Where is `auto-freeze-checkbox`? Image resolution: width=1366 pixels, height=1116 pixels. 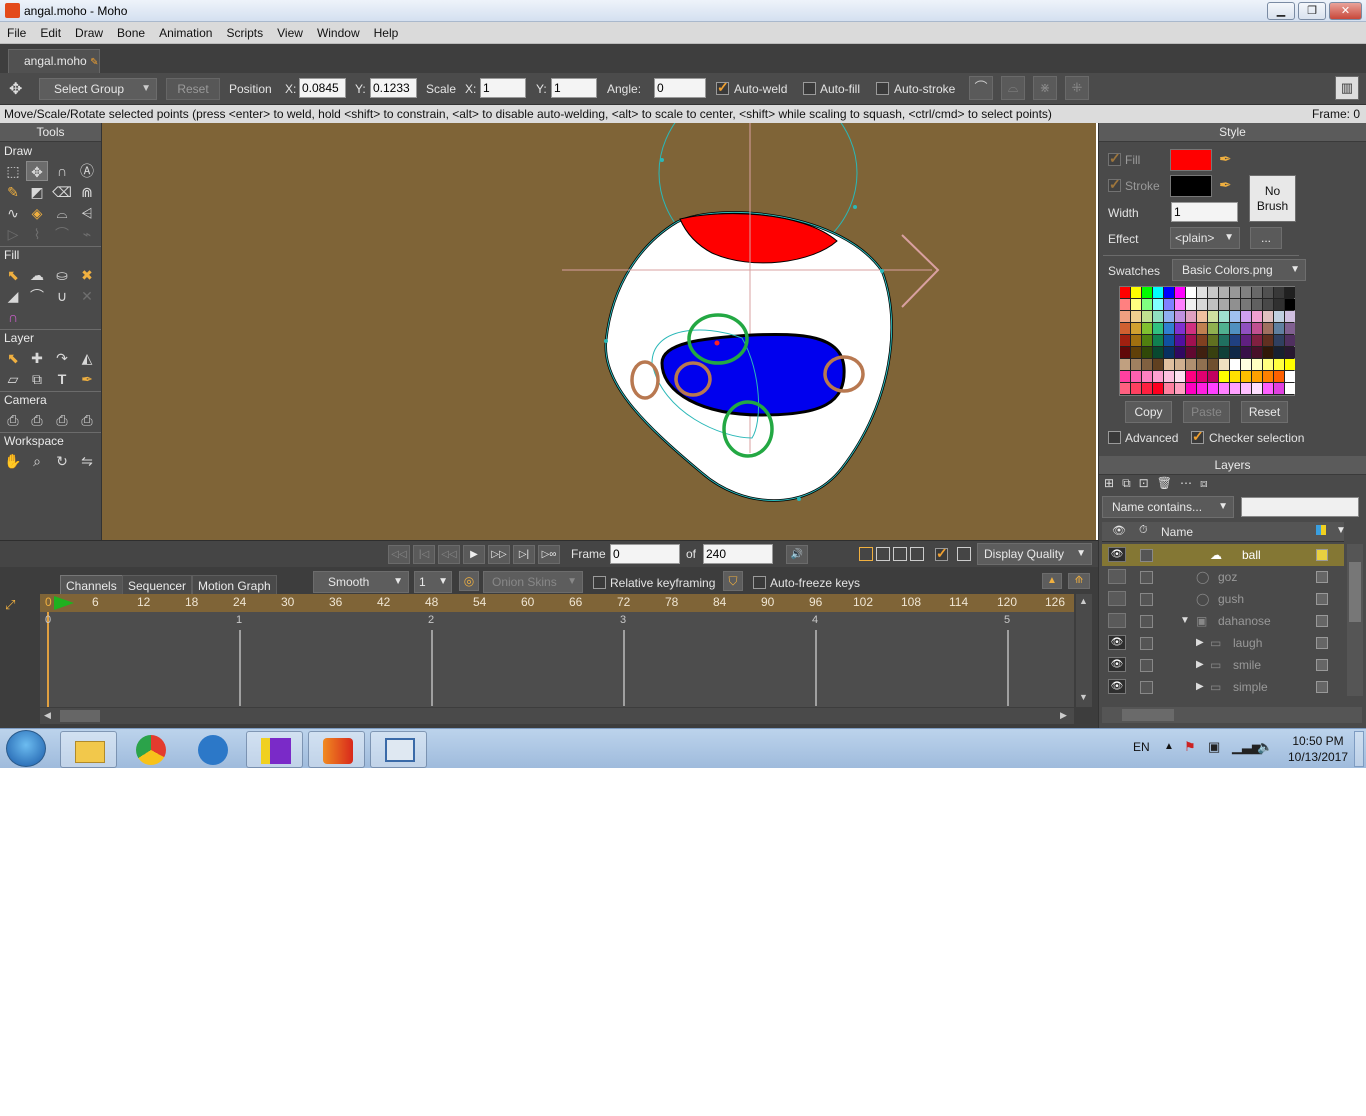
auto-freeze-checkbox is located at coordinates (759, 582).